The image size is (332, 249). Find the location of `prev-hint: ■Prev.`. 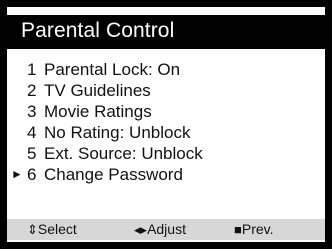

prev-hint: ■Prev. is located at coordinates (254, 229).